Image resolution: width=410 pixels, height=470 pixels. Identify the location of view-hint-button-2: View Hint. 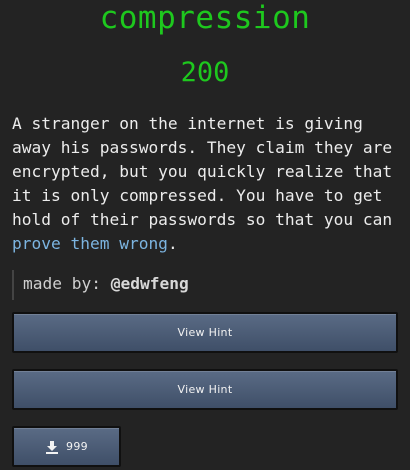
(205, 389).